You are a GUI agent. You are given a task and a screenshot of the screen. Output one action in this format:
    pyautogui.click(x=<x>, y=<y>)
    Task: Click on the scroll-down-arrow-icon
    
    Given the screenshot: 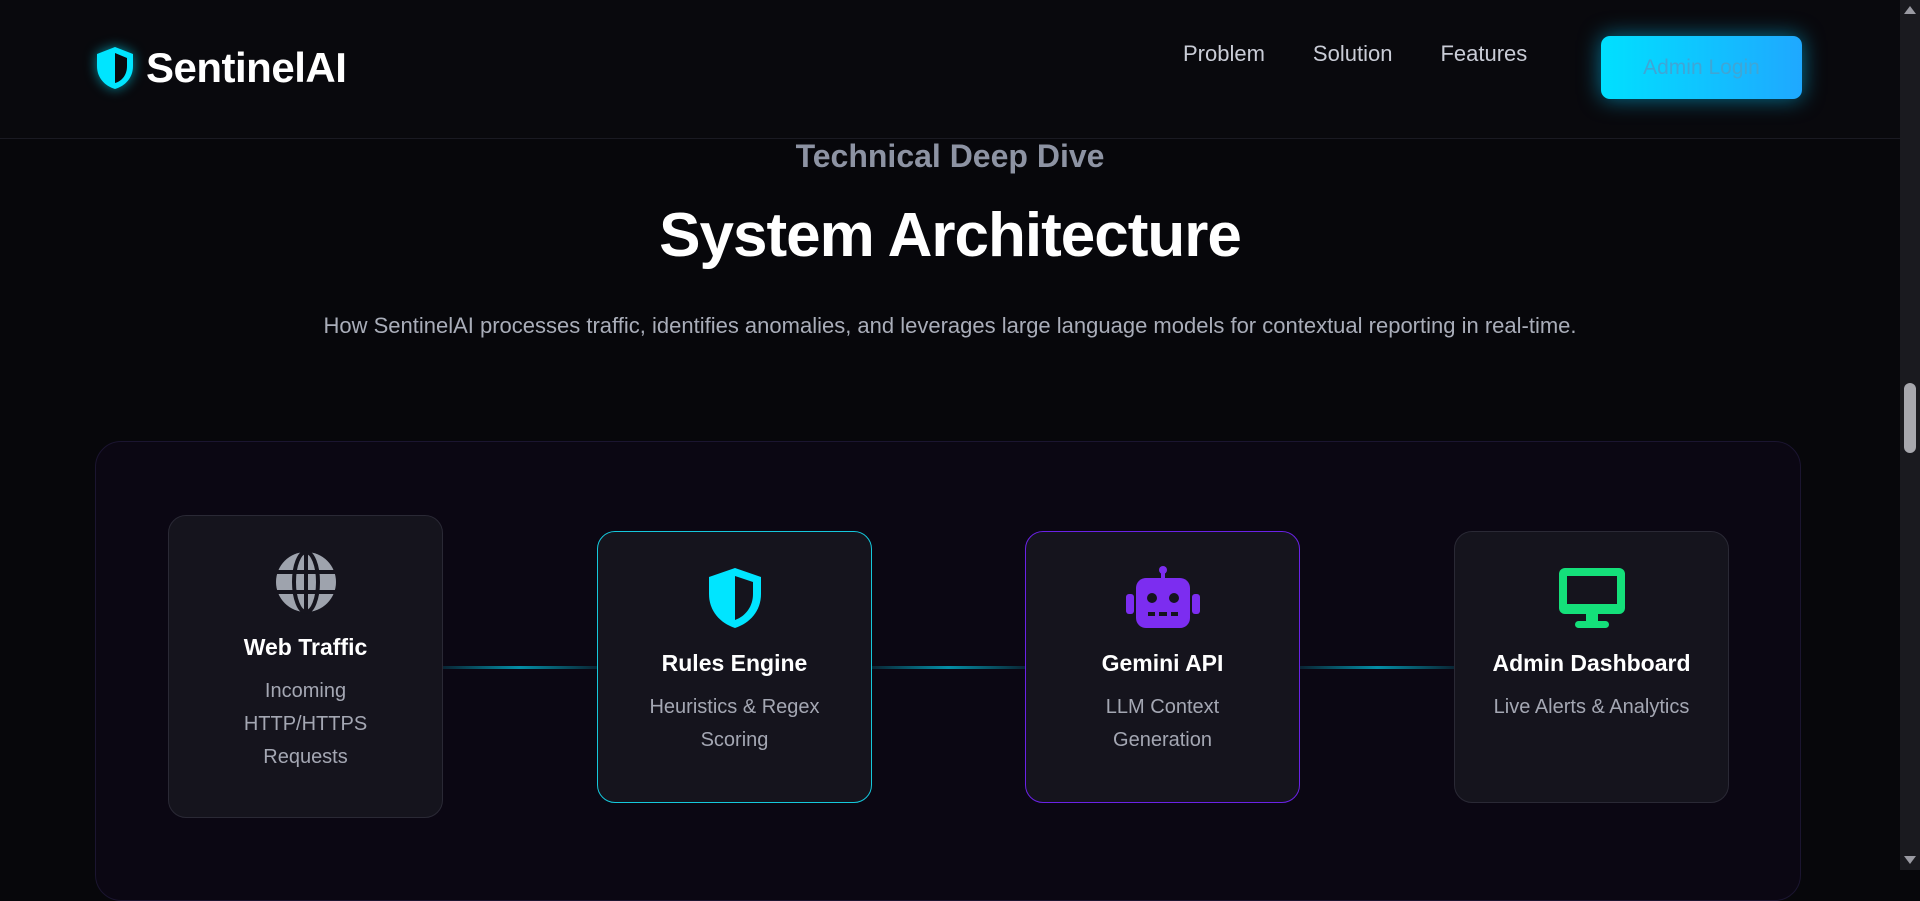 What is the action you would take?
    pyautogui.click(x=1910, y=860)
    